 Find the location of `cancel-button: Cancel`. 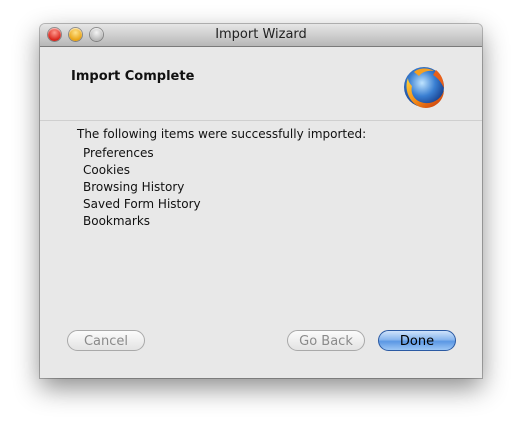

cancel-button: Cancel is located at coordinates (106, 340).